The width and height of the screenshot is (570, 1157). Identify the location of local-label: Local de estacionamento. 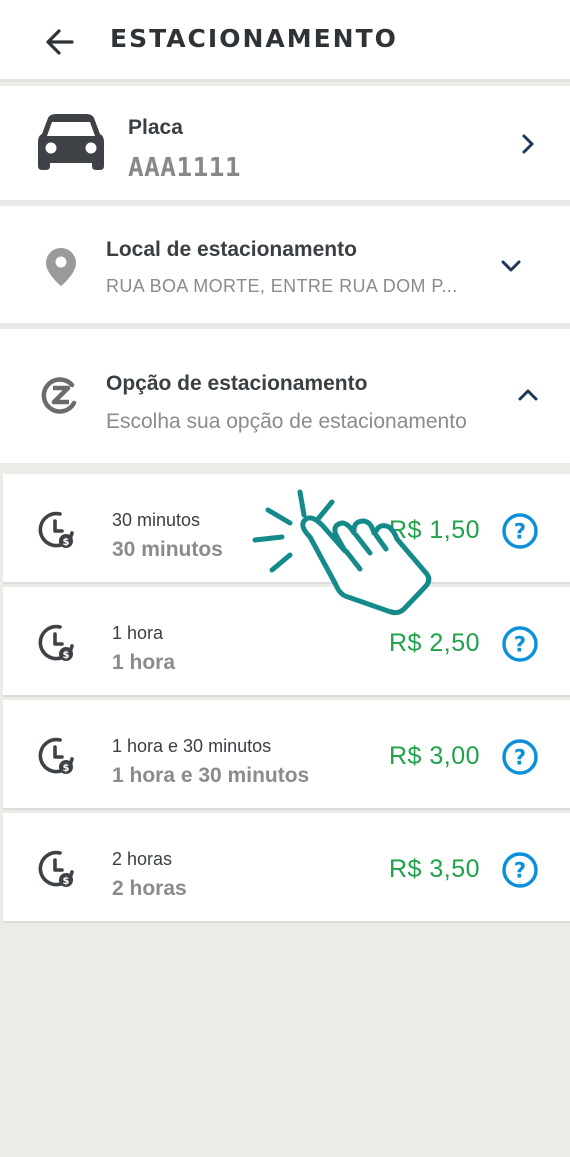
(231, 249).